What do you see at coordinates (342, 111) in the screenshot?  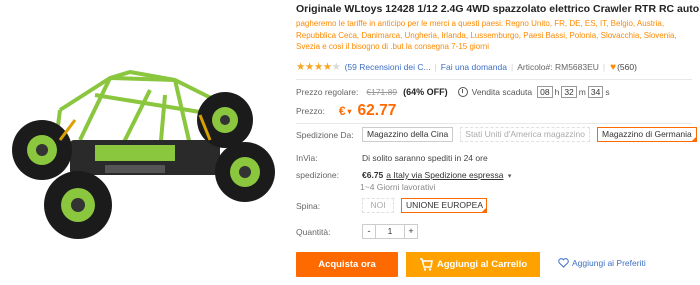 I see `currency-symbol: €` at bounding box center [342, 111].